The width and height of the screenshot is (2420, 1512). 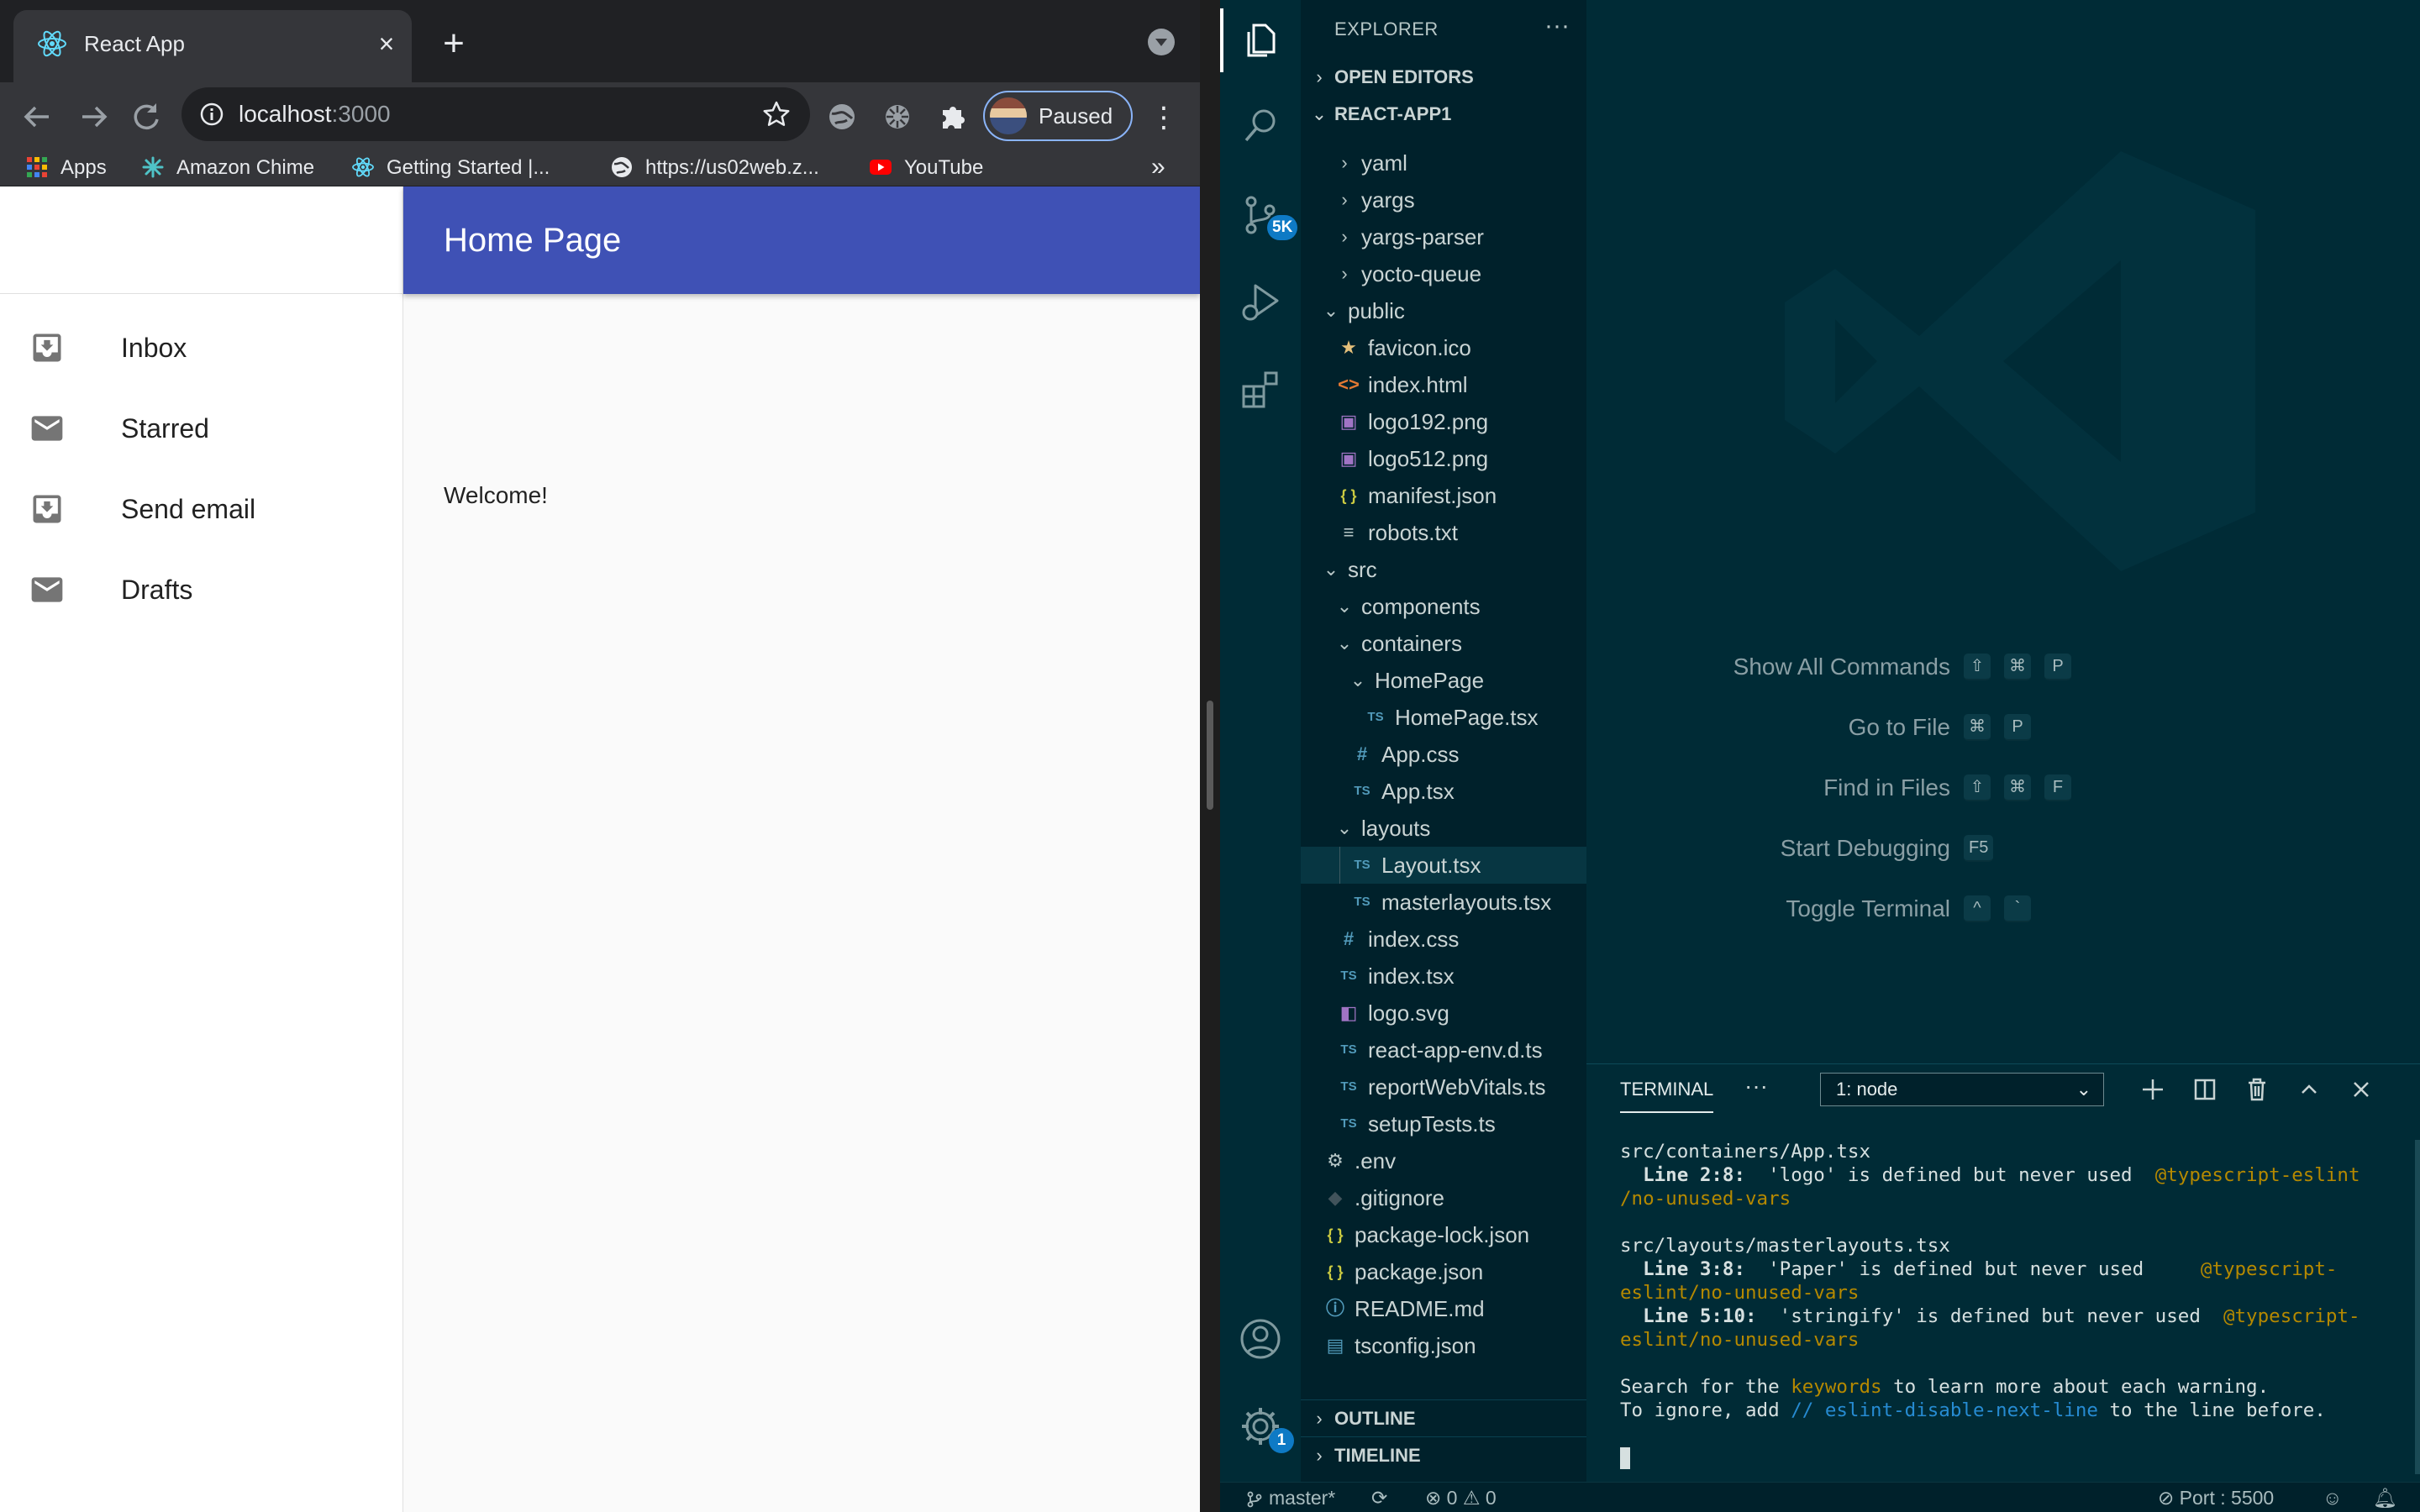 I want to click on panel-more-icon: ···, so click(x=1756, y=1086).